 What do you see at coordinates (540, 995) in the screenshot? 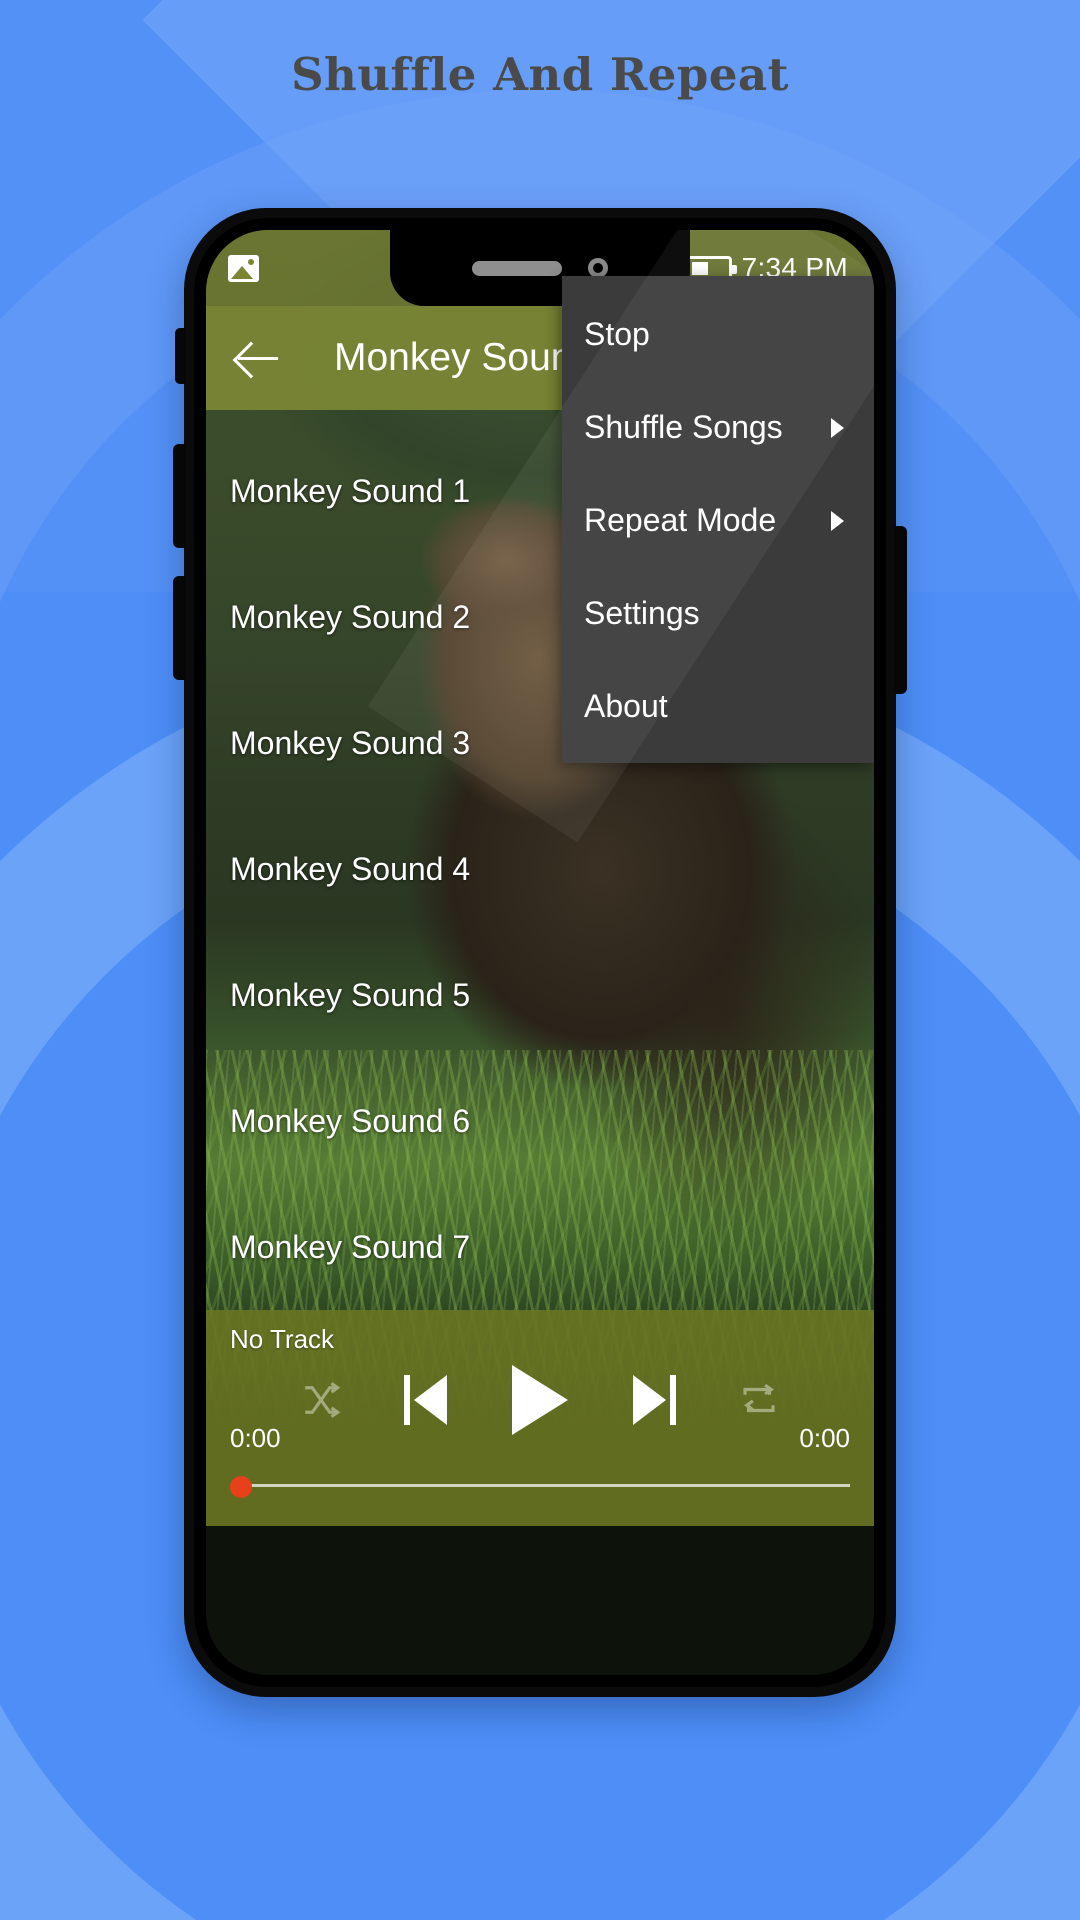
I see `list-item: Monkey Sound 5` at bounding box center [540, 995].